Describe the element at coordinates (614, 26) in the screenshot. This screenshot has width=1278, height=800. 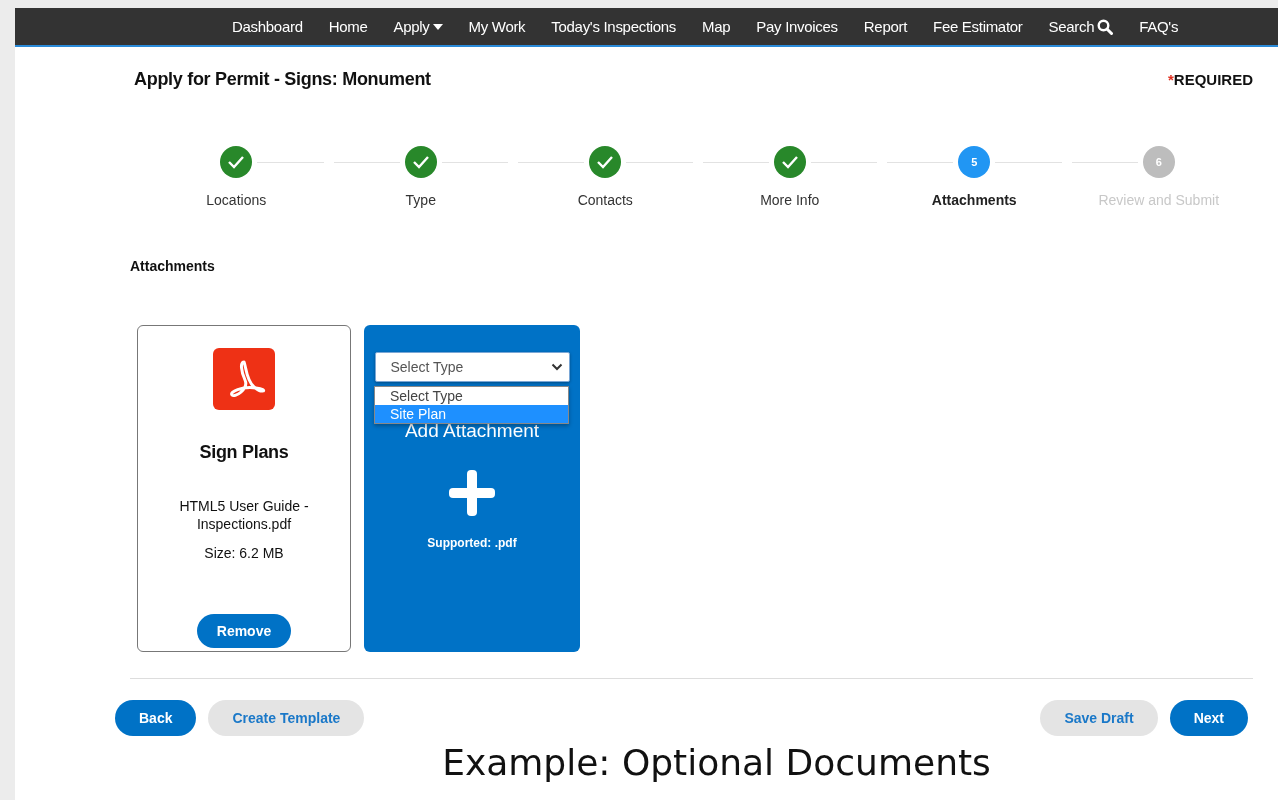
I see `nav-link: Today's Inspections` at that location.